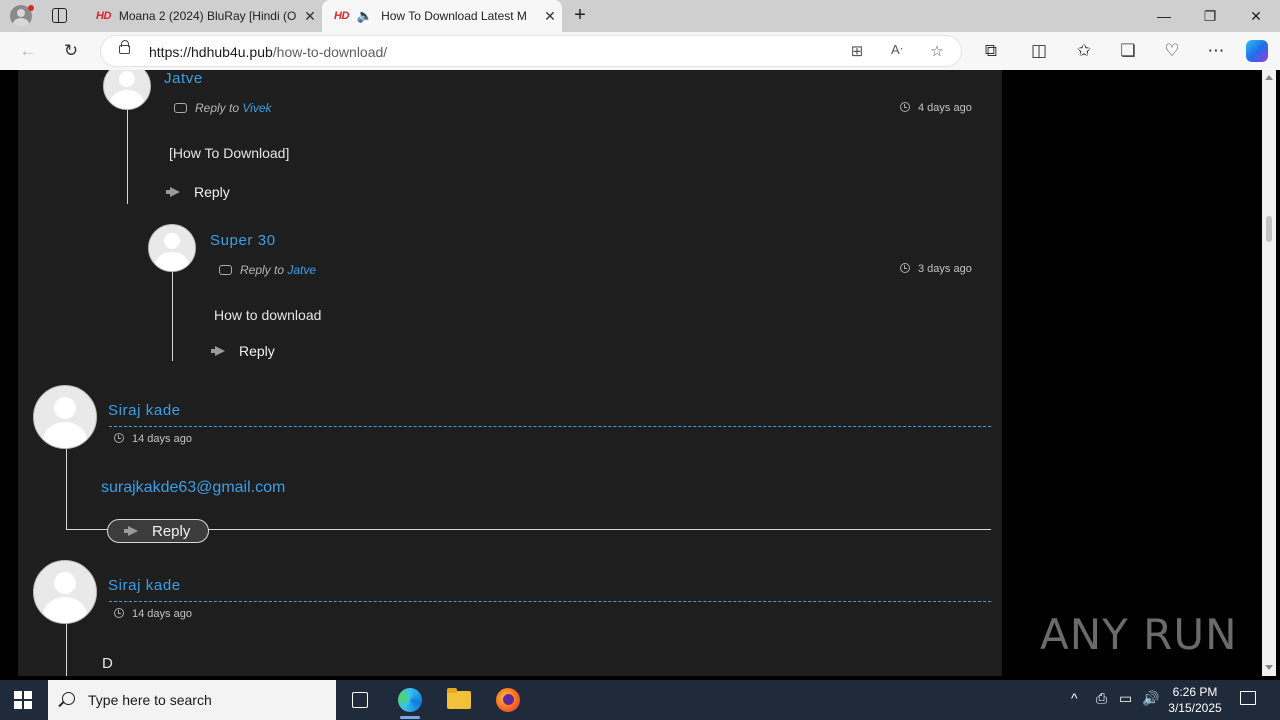 The height and width of the screenshot is (720, 1280). What do you see at coordinates (71, 51) in the screenshot?
I see `refresh-button: ↻` at bounding box center [71, 51].